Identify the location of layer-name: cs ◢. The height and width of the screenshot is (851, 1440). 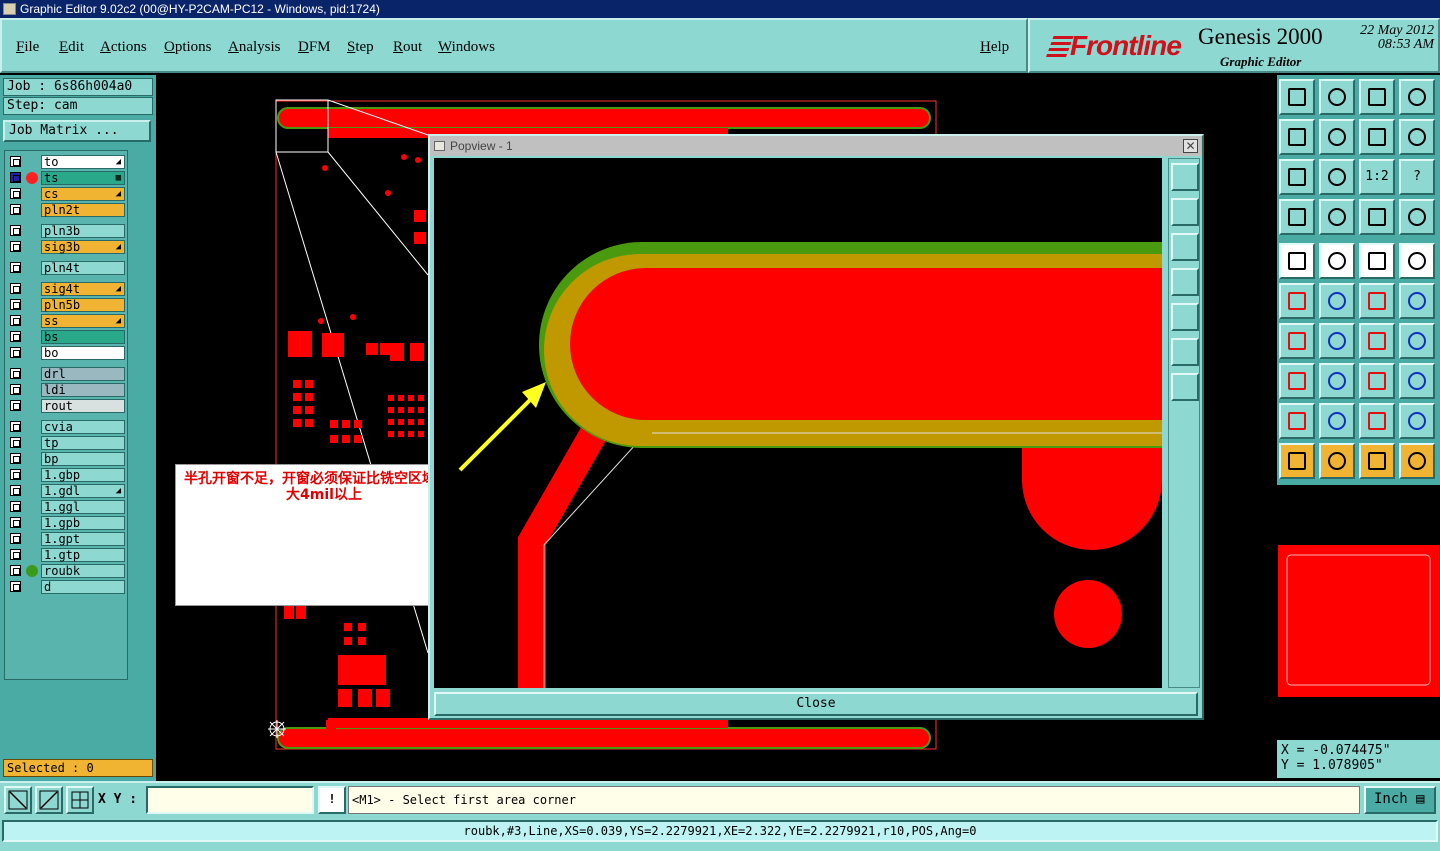
(83, 194).